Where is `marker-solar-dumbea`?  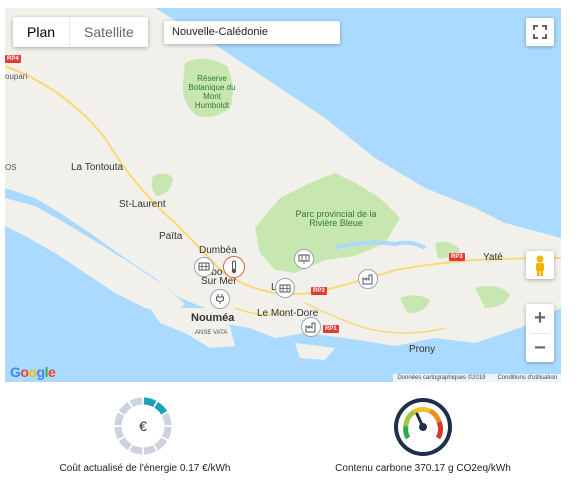
marker-solar-dumbea is located at coordinates (204, 267).